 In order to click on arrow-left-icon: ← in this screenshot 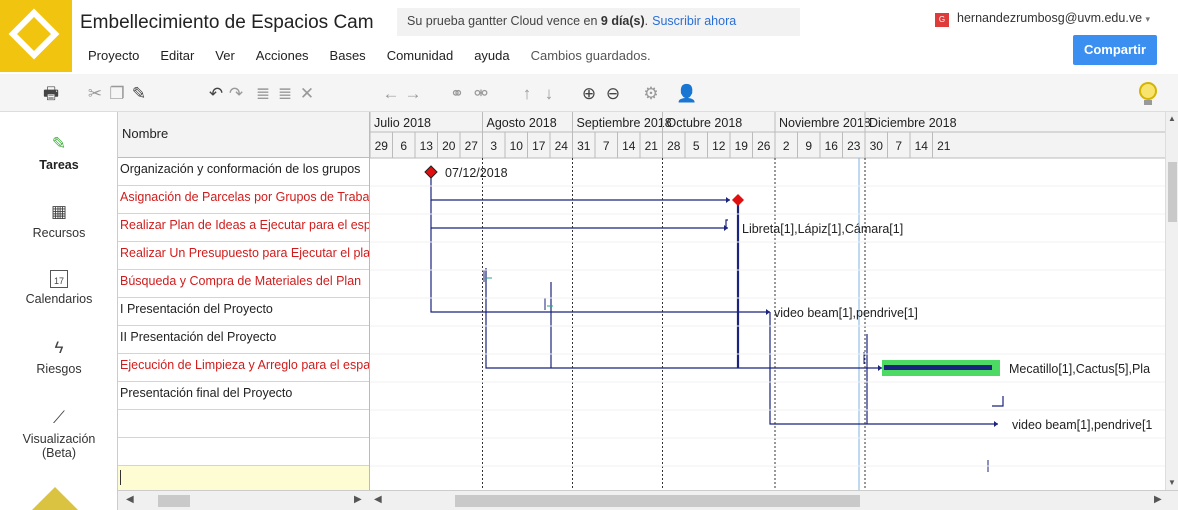, I will do `click(391, 94)`.